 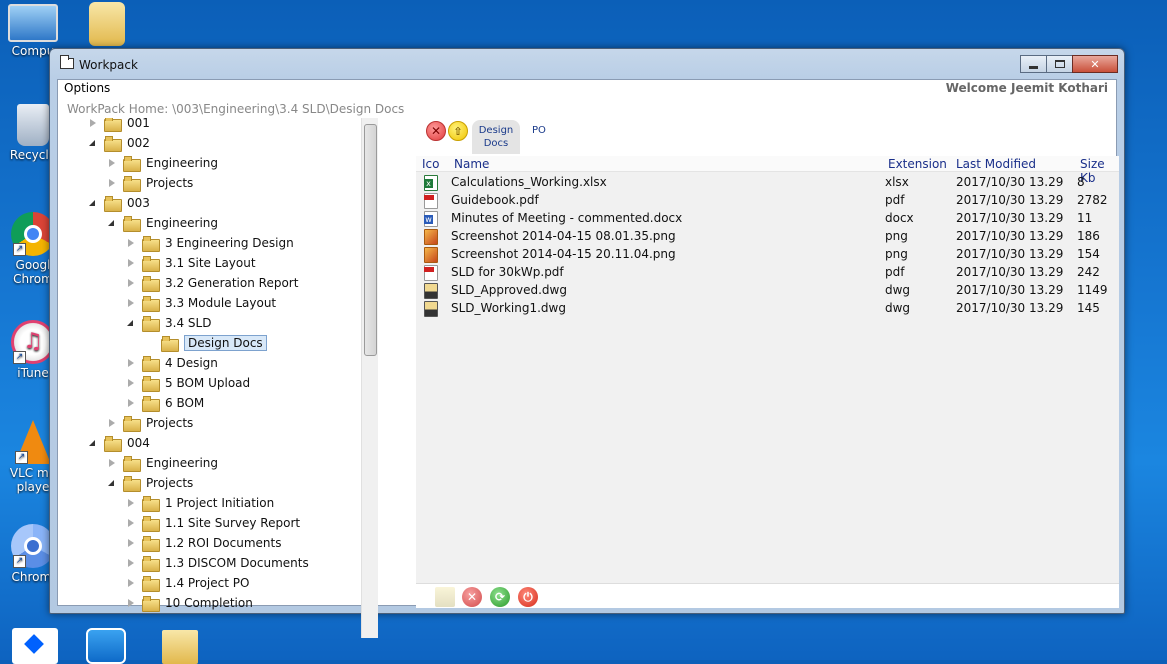 What do you see at coordinates (431, 219) in the screenshot?
I see `docx-file-icon` at bounding box center [431, 219].